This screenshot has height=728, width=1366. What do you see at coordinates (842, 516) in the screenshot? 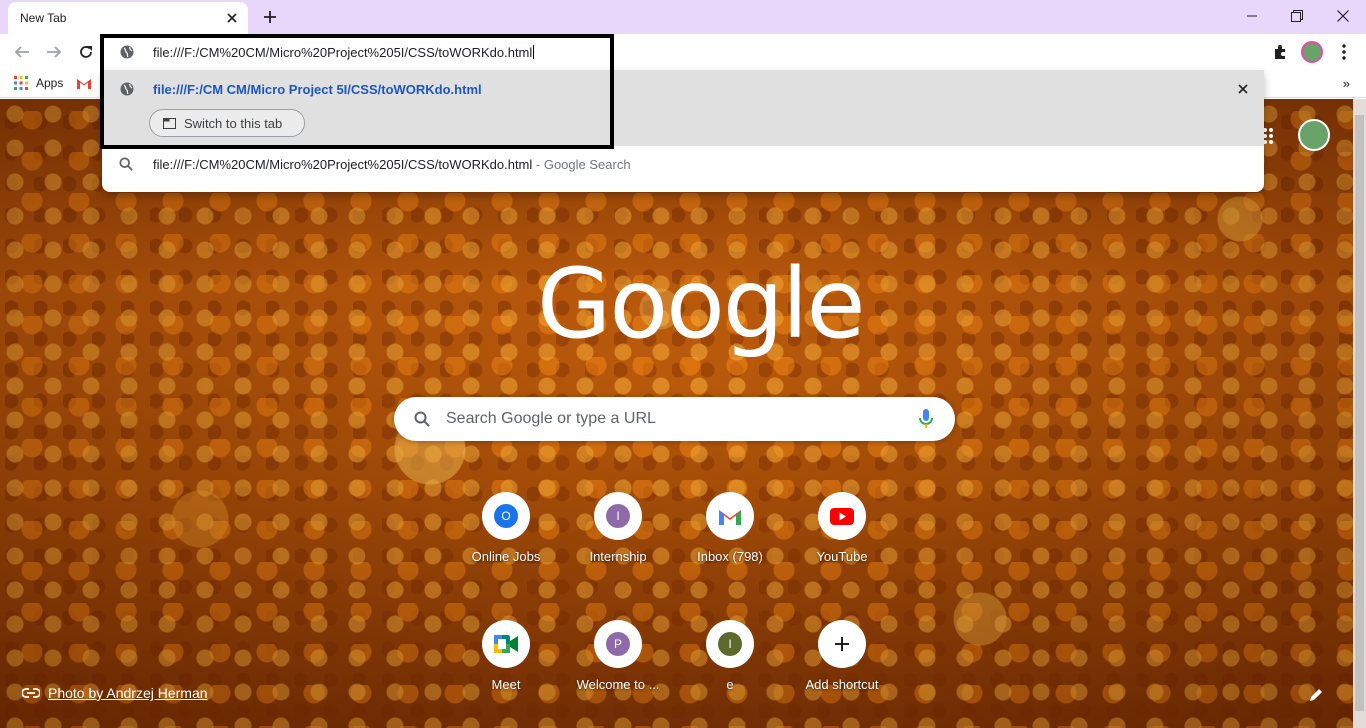
I see `youtube-icon` at bounding box center [842, 516].